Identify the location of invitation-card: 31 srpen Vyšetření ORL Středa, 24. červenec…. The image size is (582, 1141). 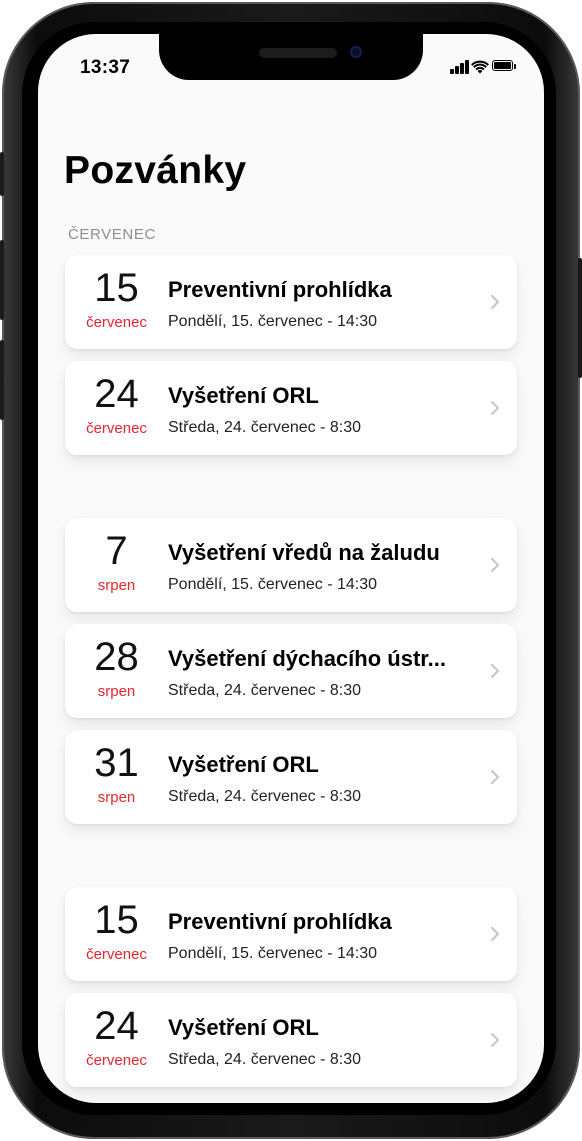
(291, 777).